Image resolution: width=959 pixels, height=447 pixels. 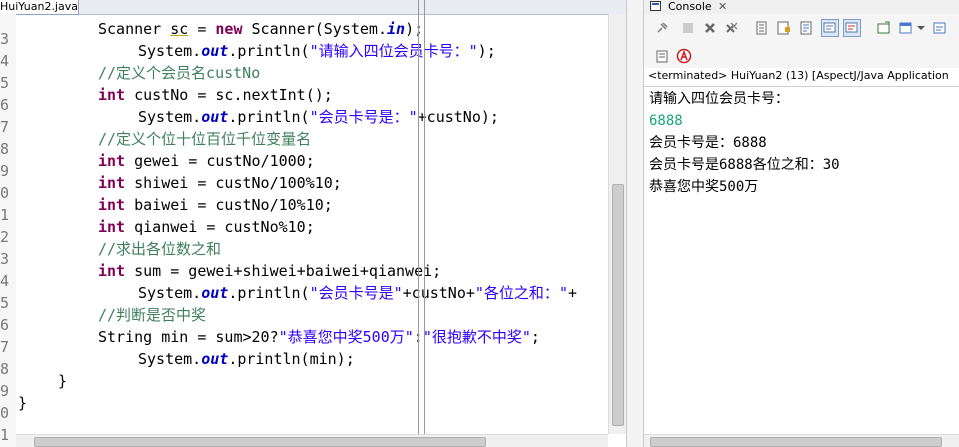 I want to click on console-horizontal-scrollbar, so click(x=801, y=440).